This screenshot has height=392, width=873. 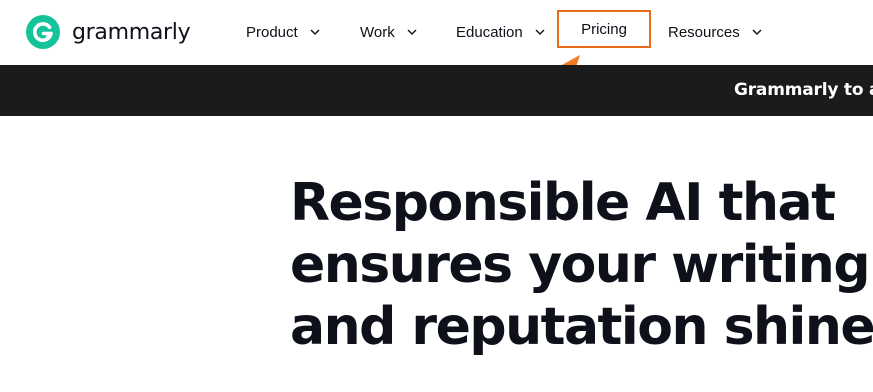 I want to click on nav-item-resources: Resources, so click(x=715, y=32).